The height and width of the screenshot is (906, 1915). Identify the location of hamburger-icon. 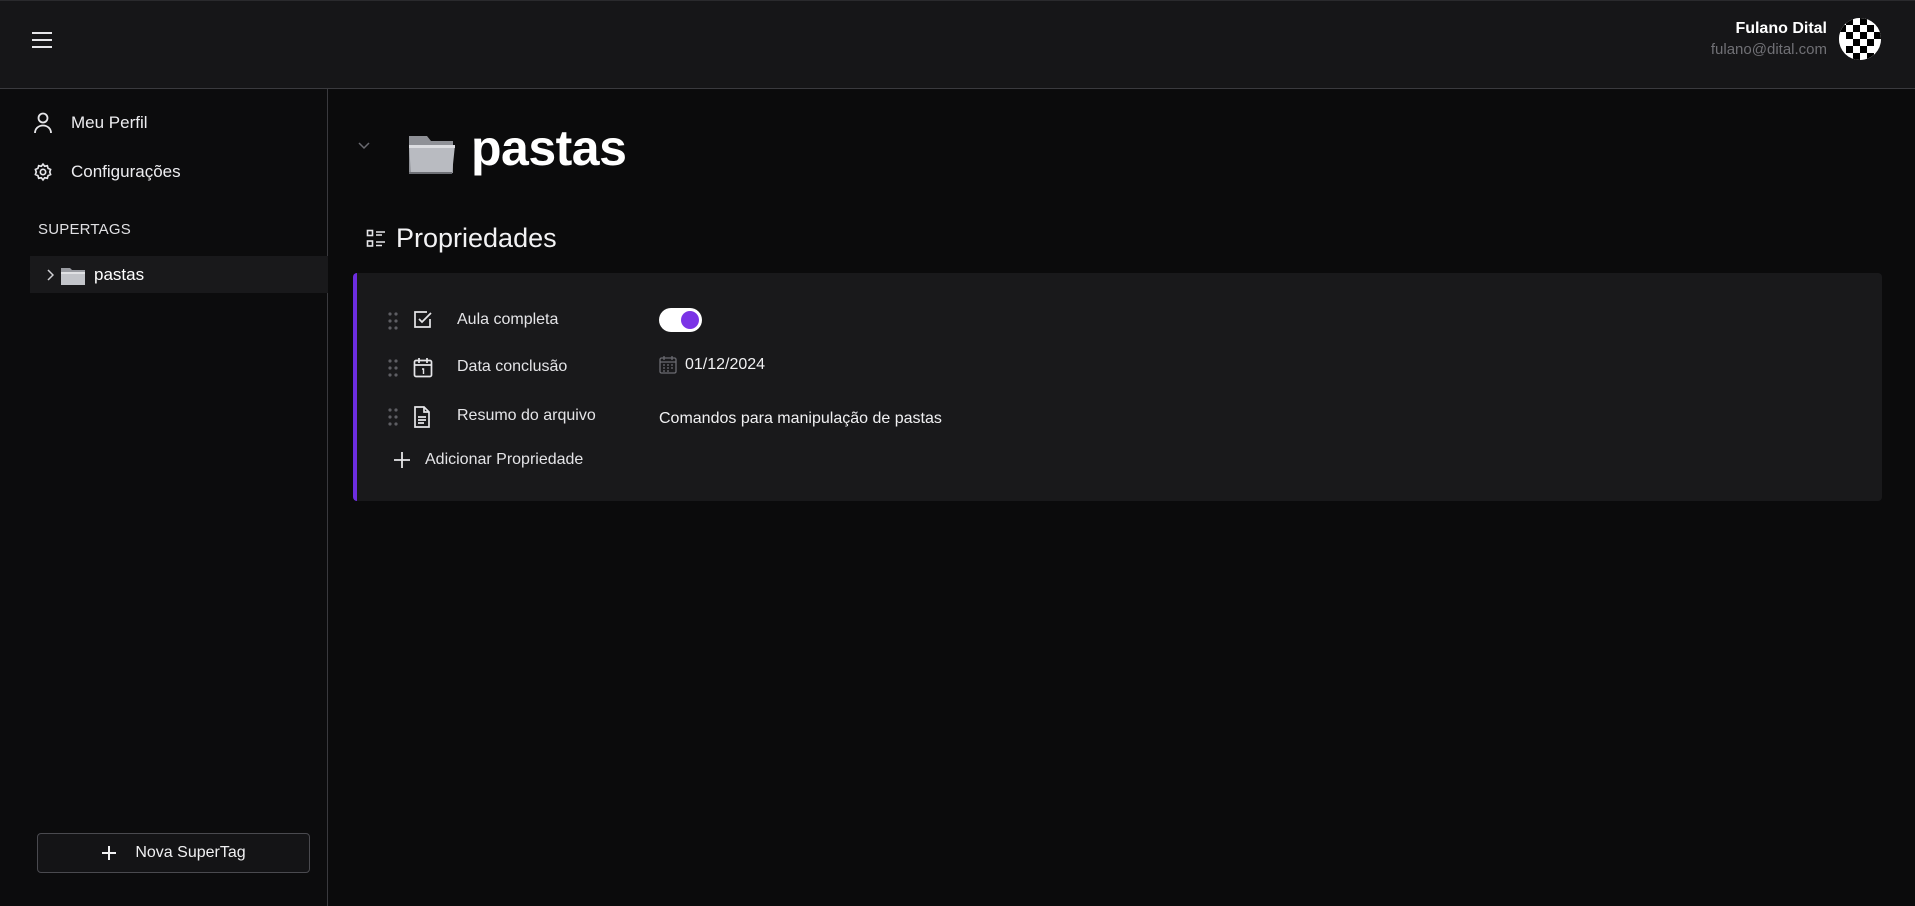
(42, 40).